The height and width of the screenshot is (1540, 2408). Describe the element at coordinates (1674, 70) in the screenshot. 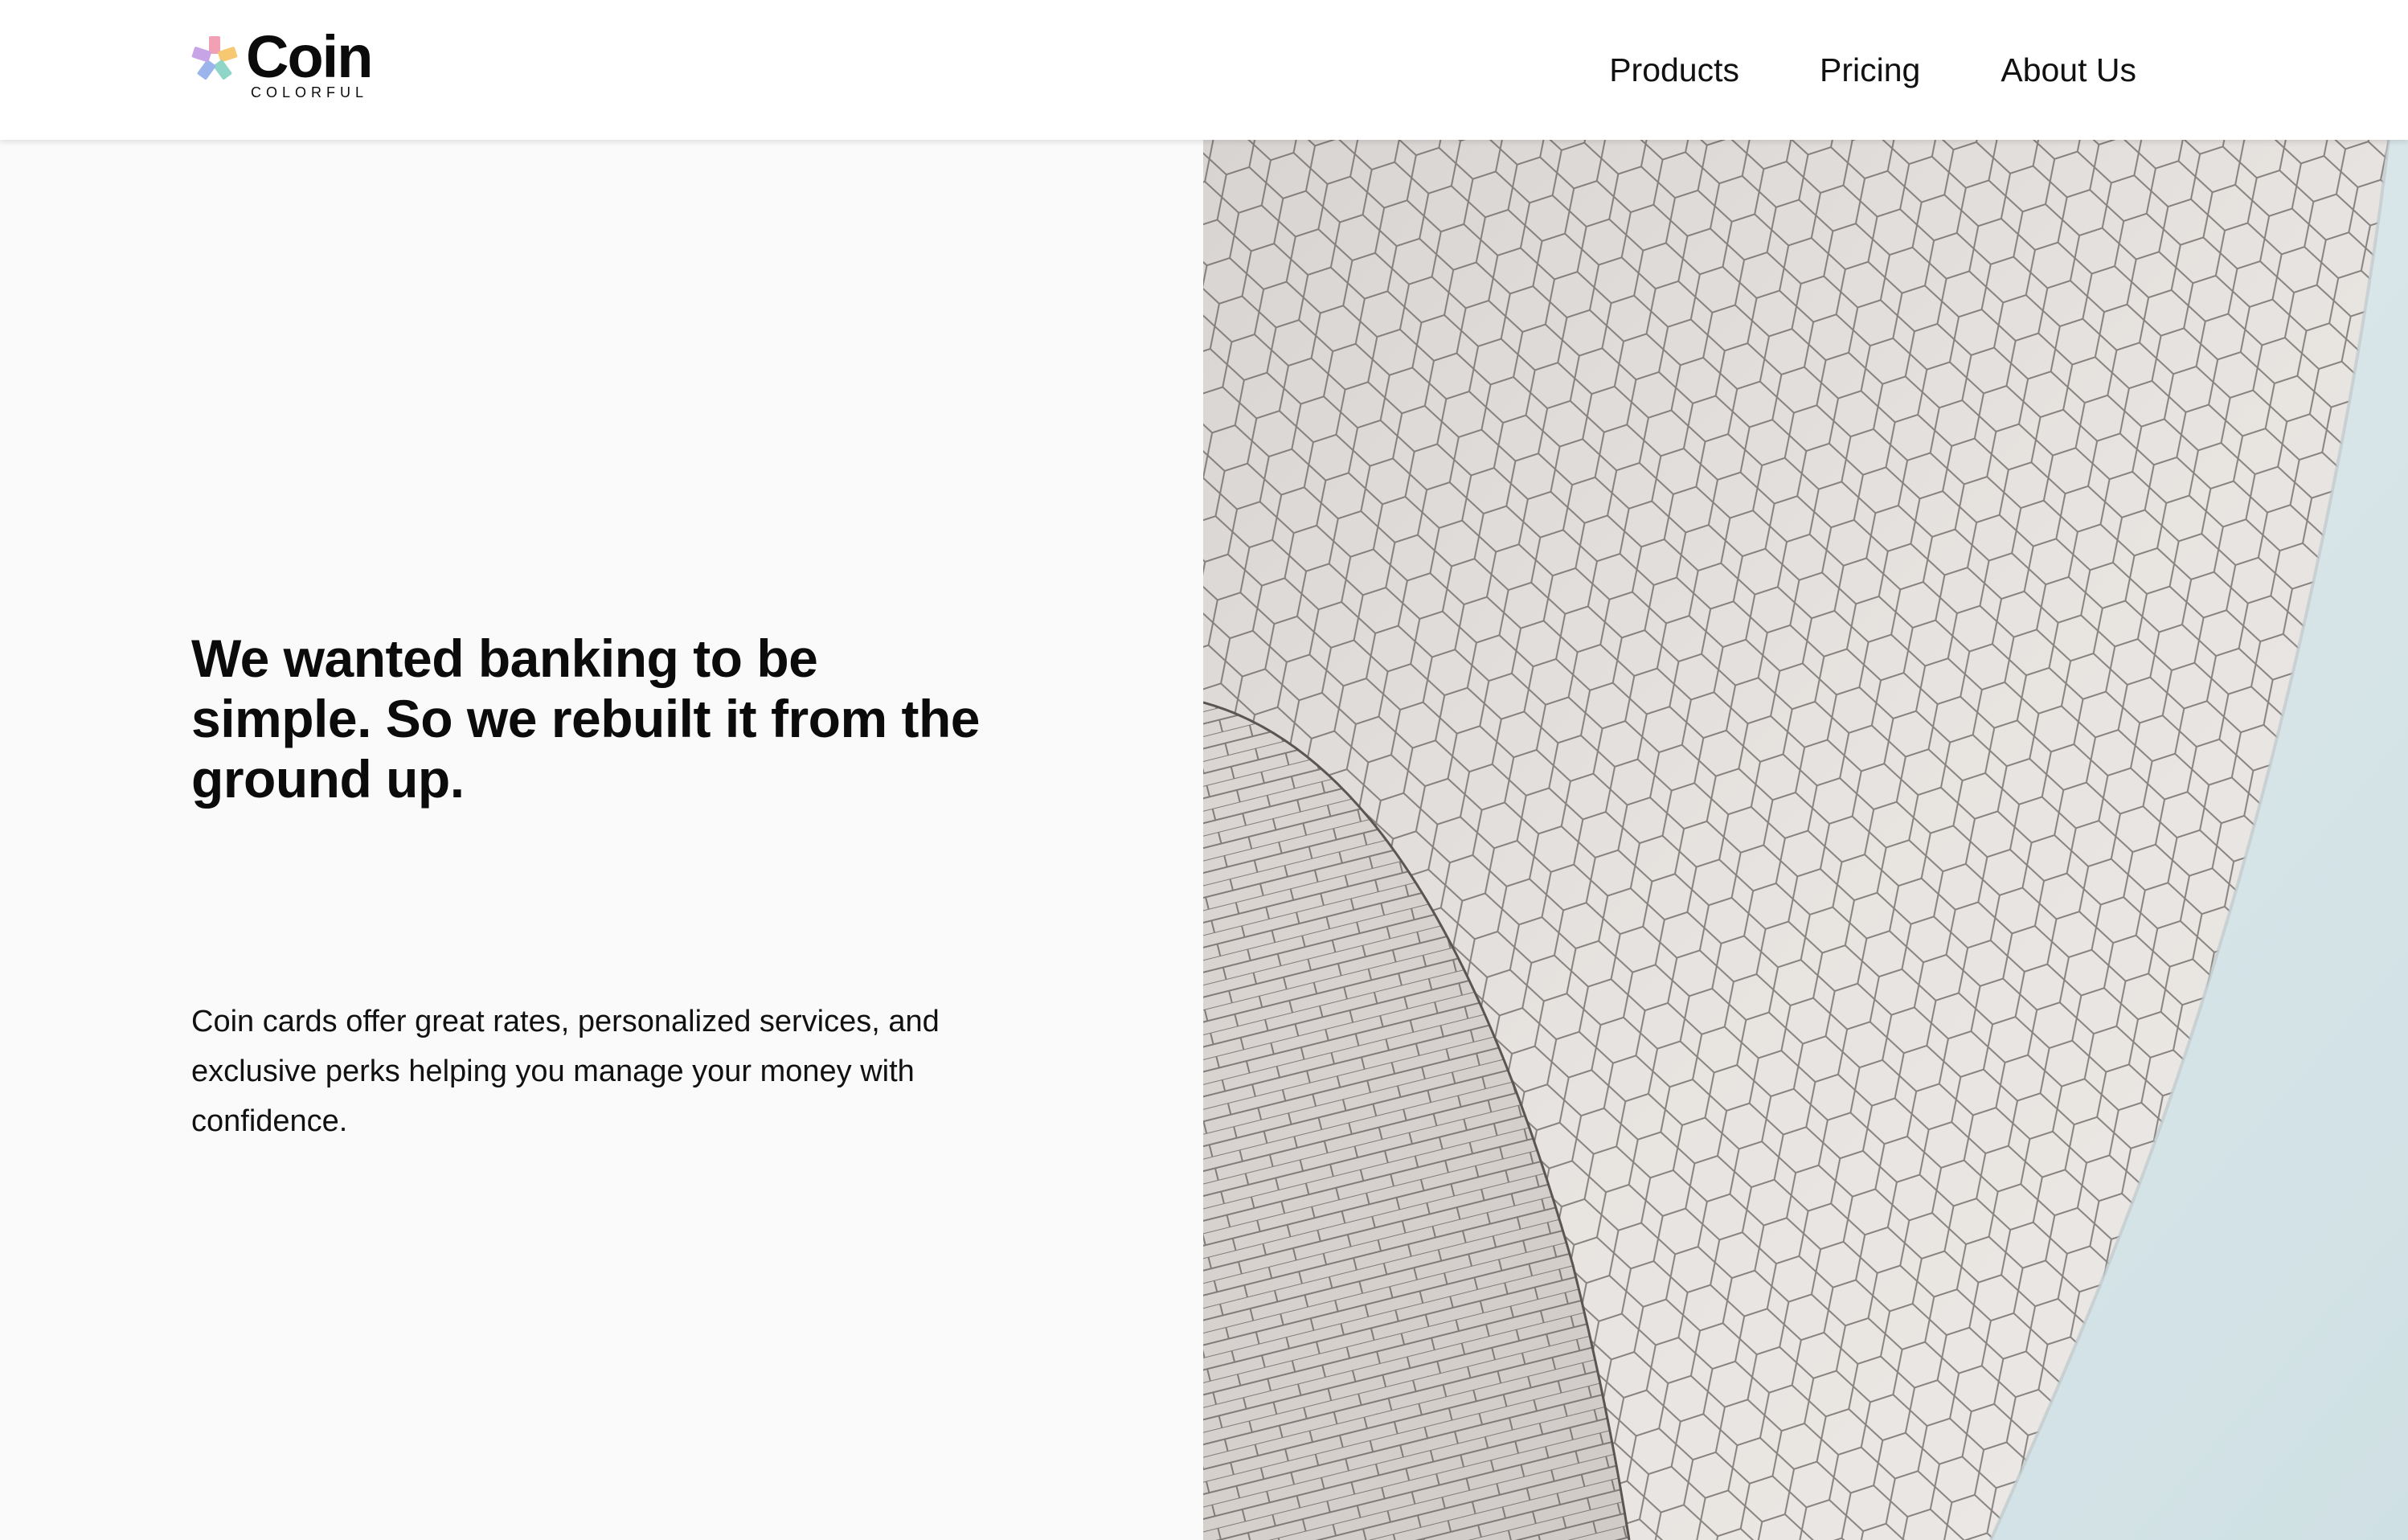

I see `nav-link-products: Products` at that location.